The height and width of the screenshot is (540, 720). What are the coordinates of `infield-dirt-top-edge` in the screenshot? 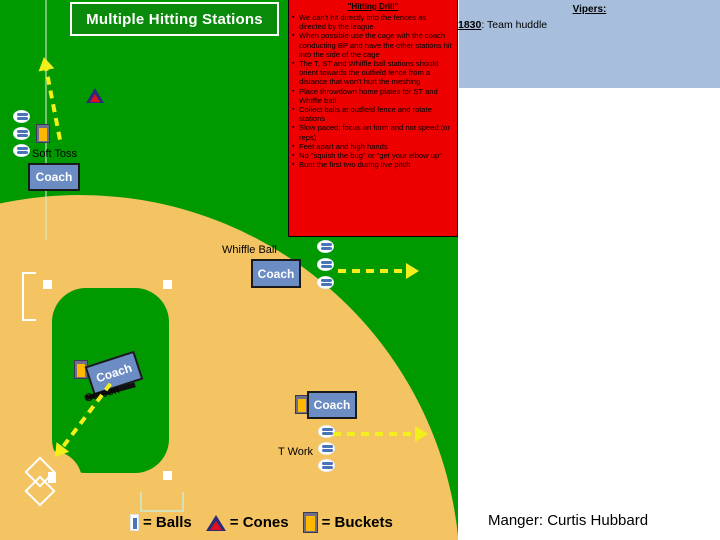 It's located at (132, 244).